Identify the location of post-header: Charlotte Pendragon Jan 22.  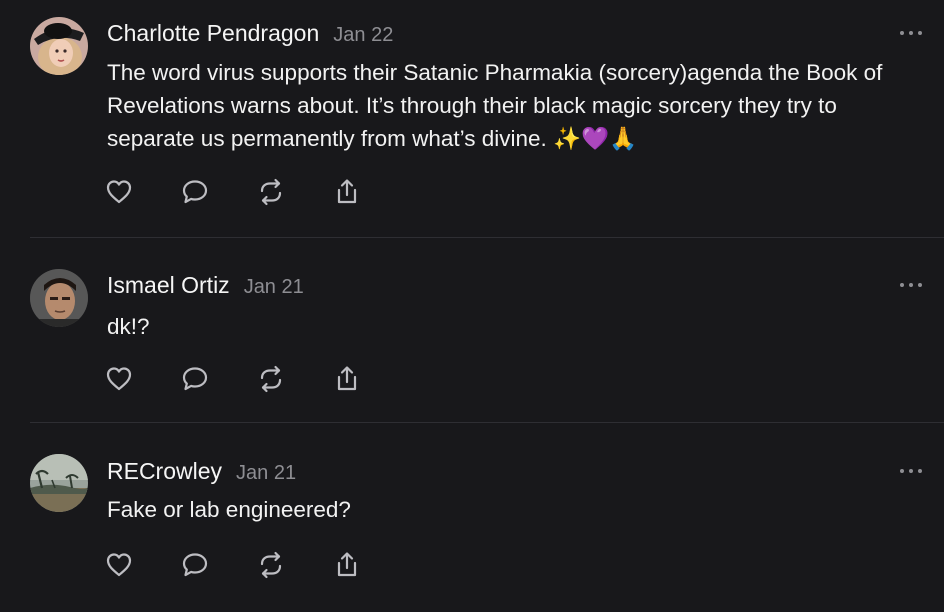
(250, 33).